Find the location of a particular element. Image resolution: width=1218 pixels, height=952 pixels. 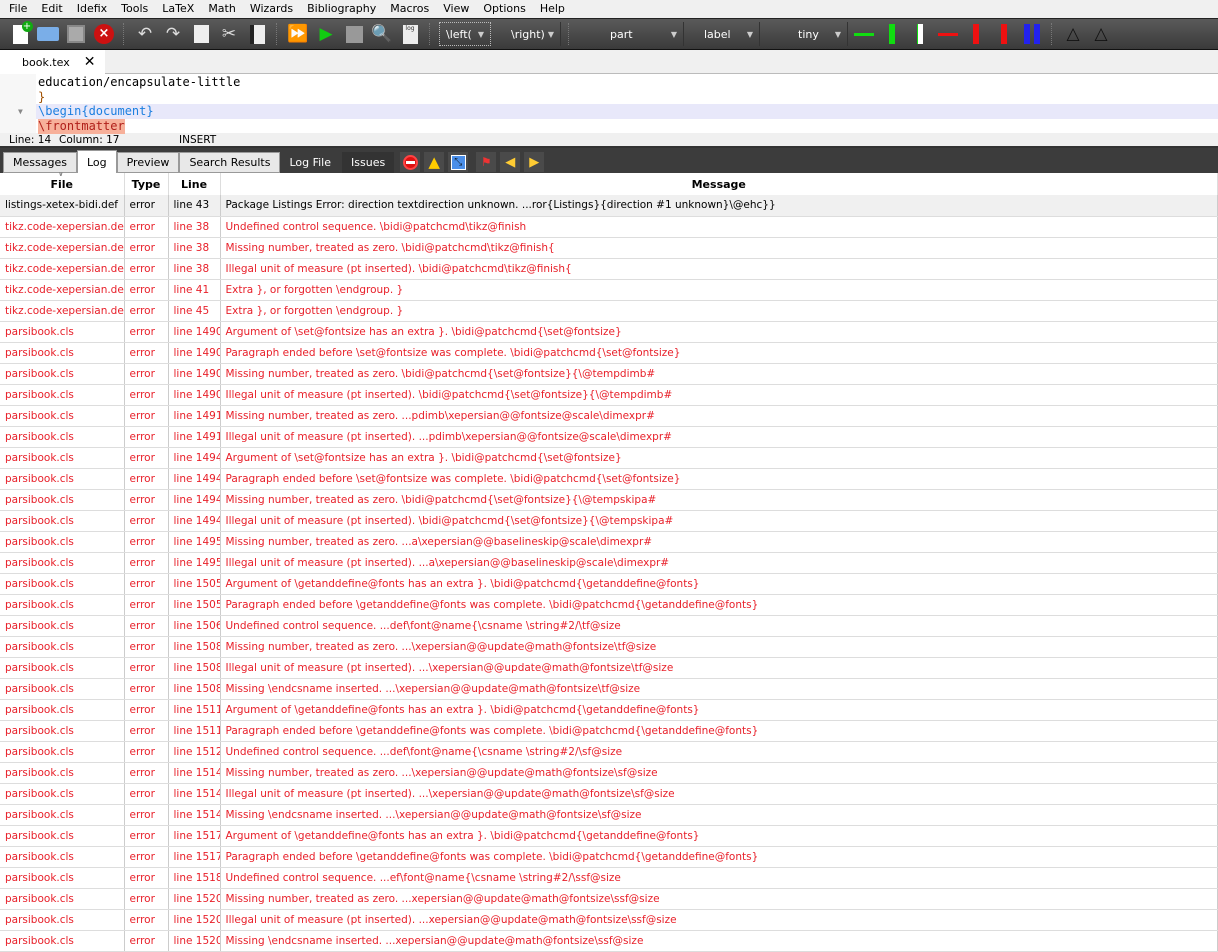

redo-icon: ↷ is located at coordinates (173, 34).